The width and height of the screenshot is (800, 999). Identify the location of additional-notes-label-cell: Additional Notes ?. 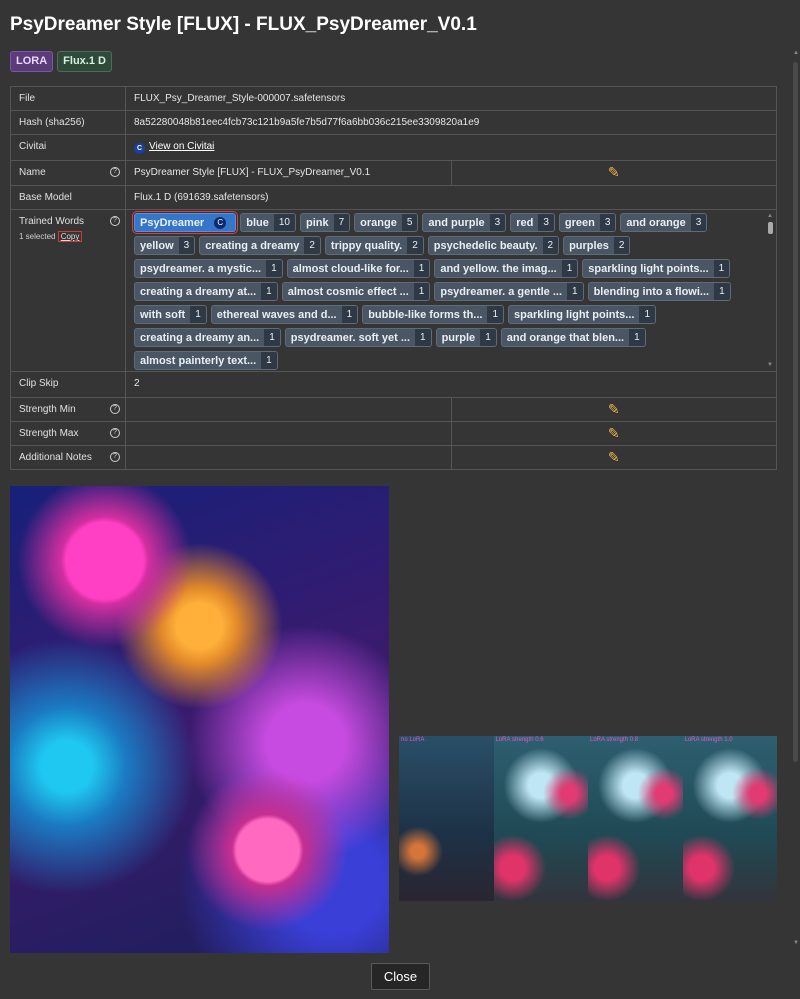
(68, 457).